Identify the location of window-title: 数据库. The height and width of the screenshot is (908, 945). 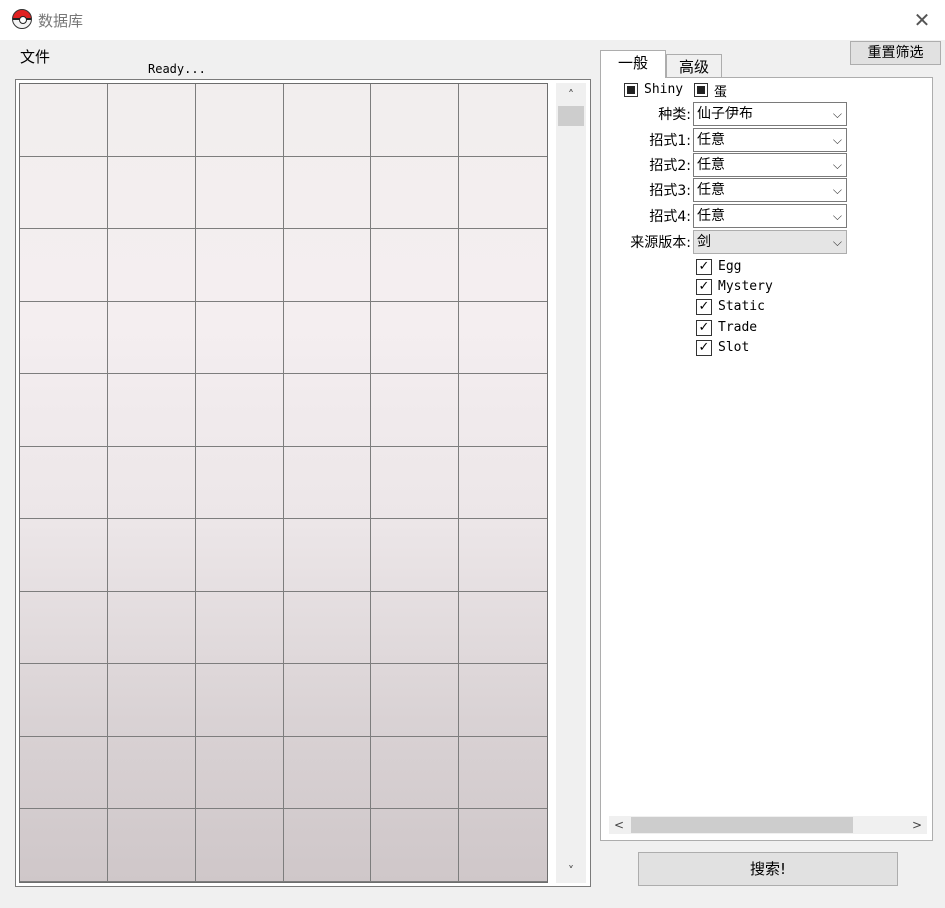
(61, 21).